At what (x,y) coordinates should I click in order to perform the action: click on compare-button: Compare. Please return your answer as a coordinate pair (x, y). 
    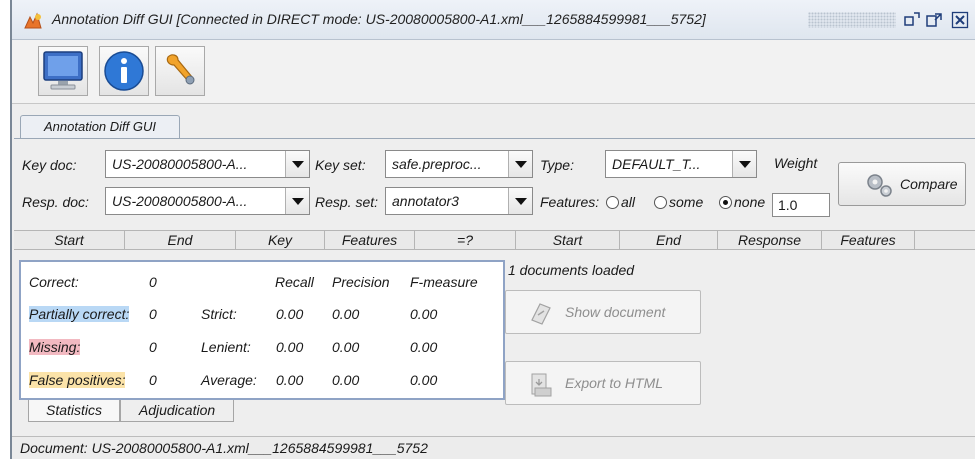
    Looking at the image, I should click on (902, 184).